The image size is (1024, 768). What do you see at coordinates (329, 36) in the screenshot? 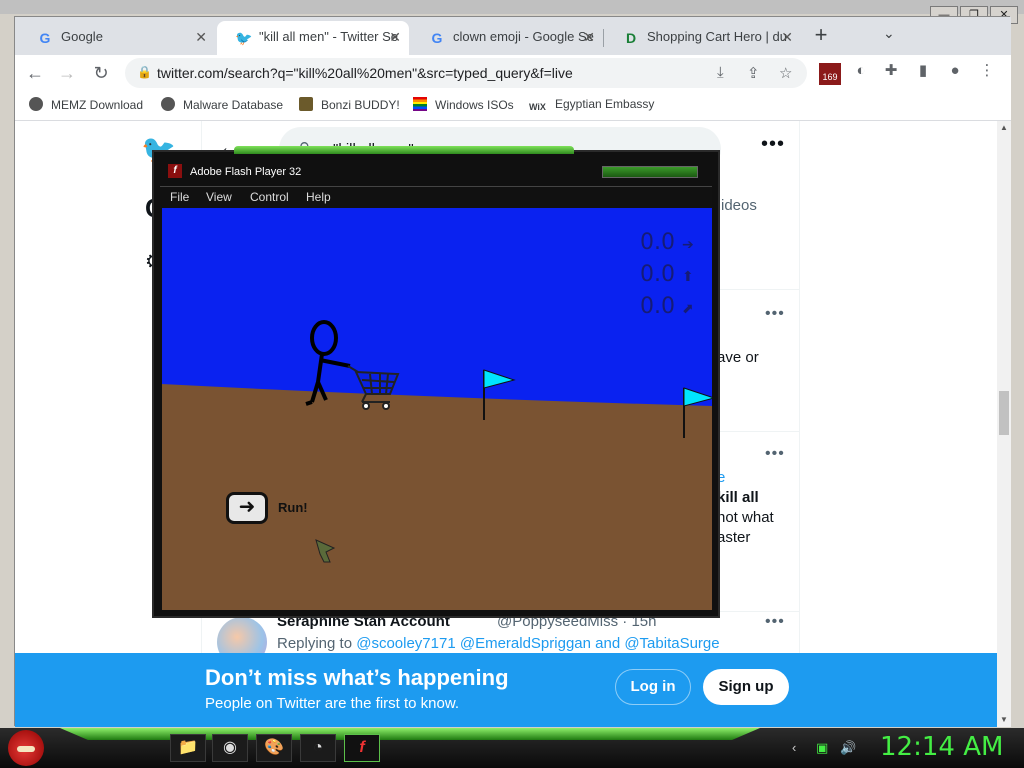
I see `tab-title: "kill all men" - Twitter Se` at bounding box center [329, 36].